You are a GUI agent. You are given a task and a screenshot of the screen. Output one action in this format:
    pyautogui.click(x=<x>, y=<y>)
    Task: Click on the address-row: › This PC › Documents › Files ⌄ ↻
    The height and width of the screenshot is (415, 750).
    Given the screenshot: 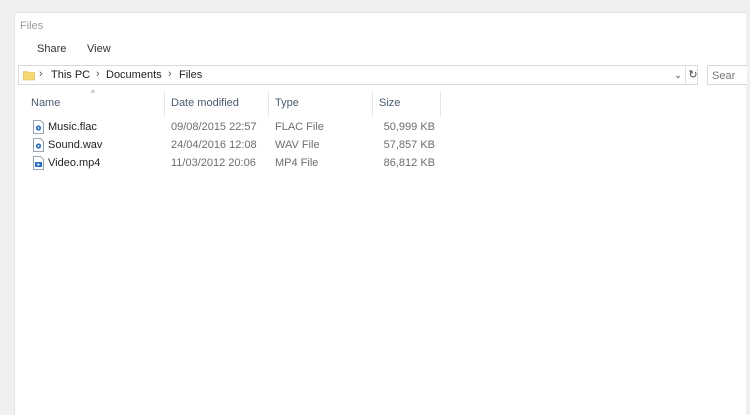 What is the action you would take?
    pyautogui.click(x=381, y=76)
    